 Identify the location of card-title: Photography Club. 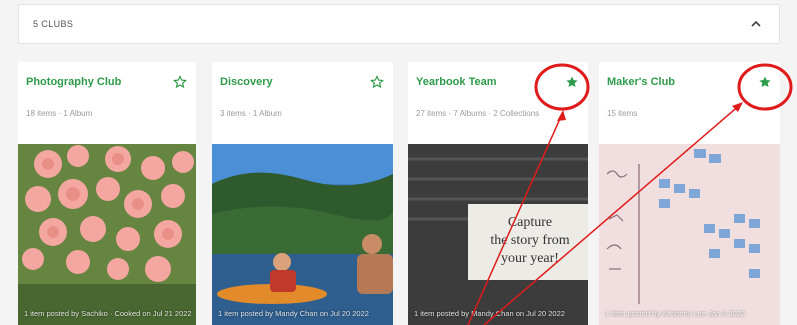
(73, 82).